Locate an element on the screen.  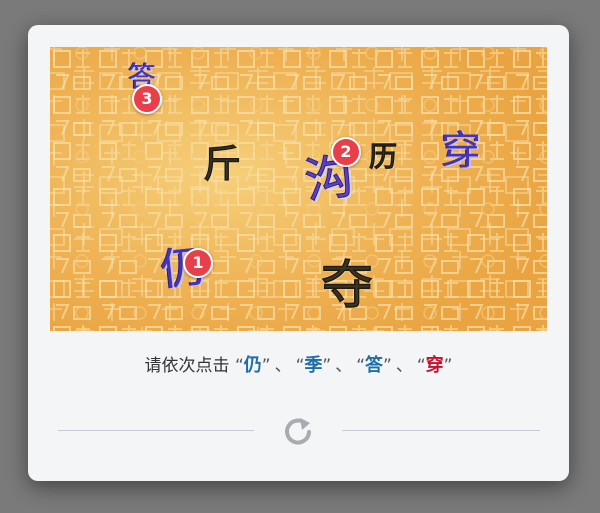
target-char: 穿 is located at coordinates (434, 365).